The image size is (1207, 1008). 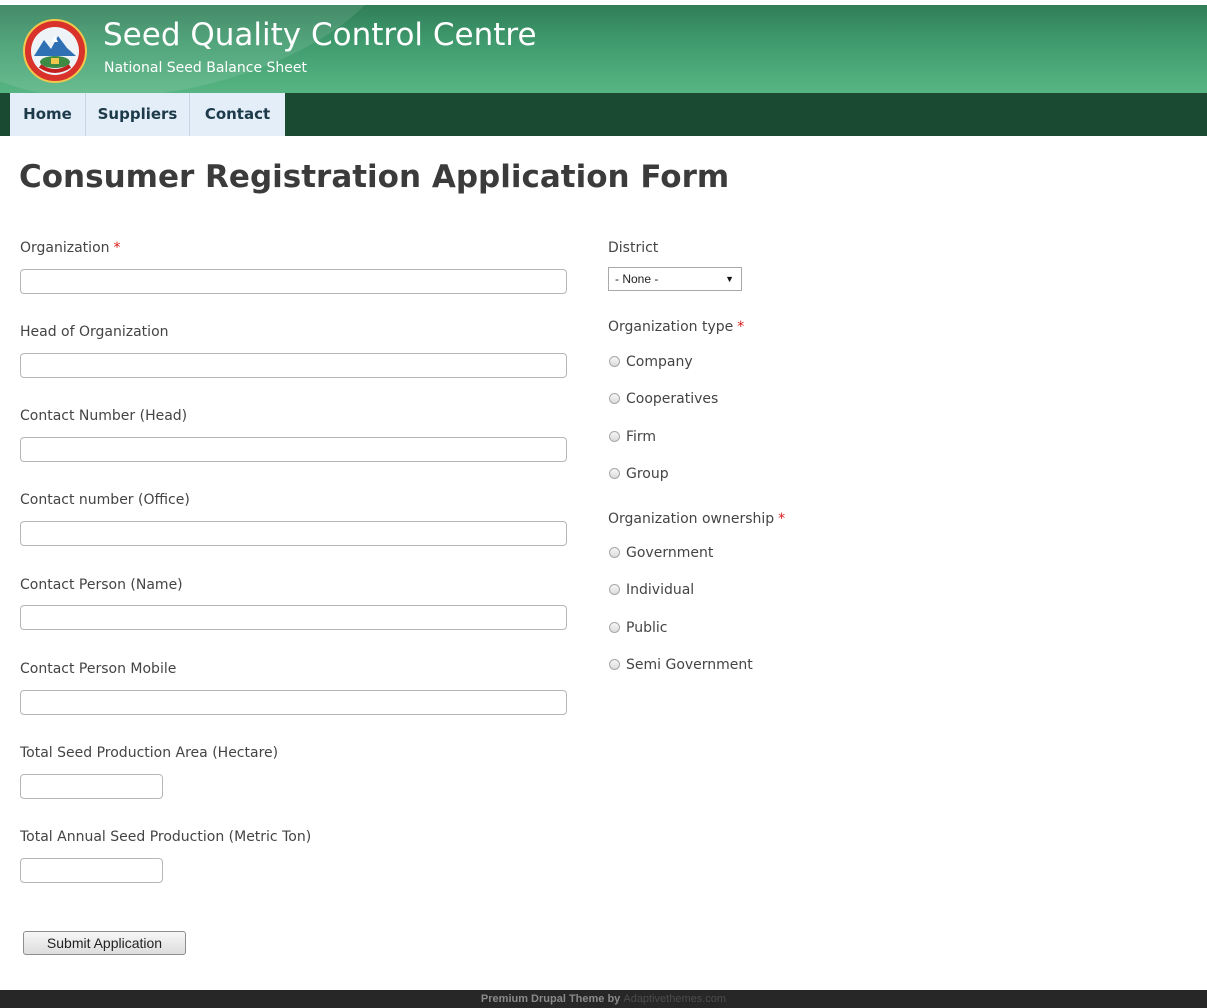 I want to click on head-of-organization-label: Head of Organization, so click(x=94, y=332).